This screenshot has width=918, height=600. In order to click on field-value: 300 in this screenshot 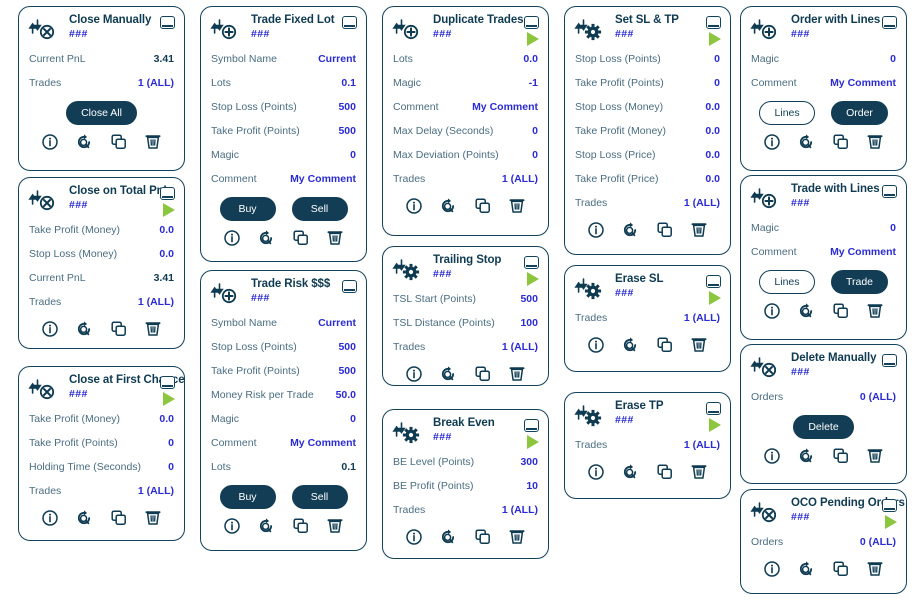, I will do `click(529, 462)`.